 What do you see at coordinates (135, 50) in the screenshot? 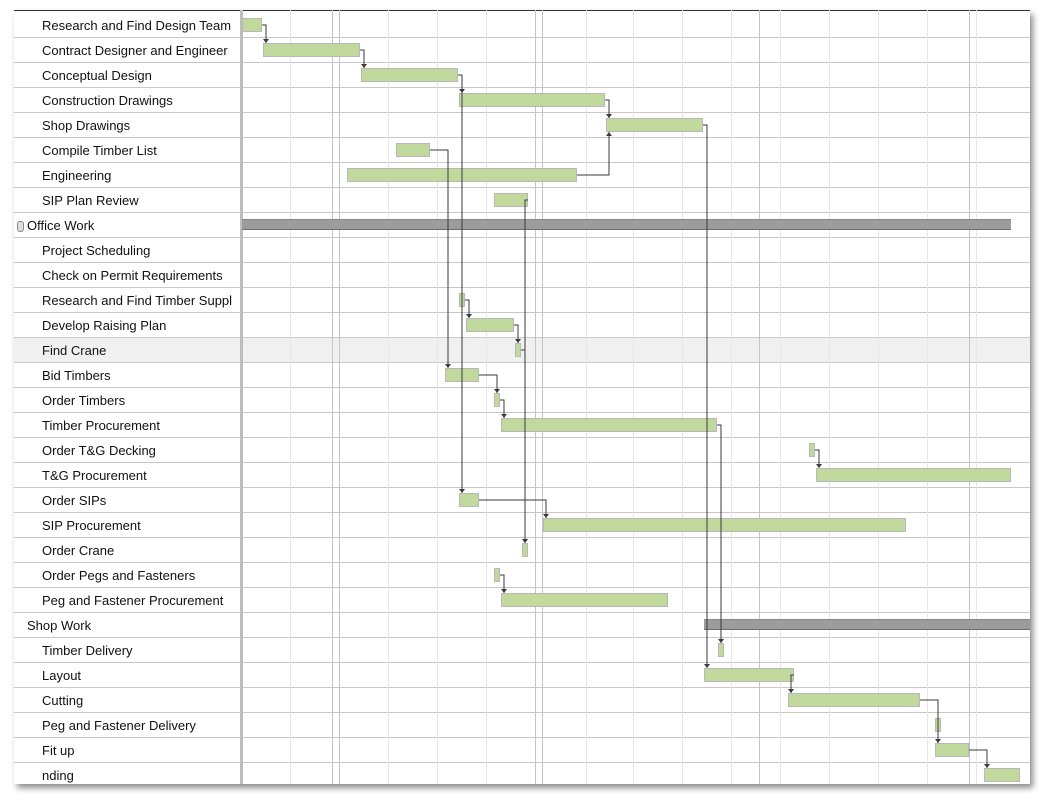
I see `task-name: Contract Designer and Engineer` at bounding box center [135, 50].